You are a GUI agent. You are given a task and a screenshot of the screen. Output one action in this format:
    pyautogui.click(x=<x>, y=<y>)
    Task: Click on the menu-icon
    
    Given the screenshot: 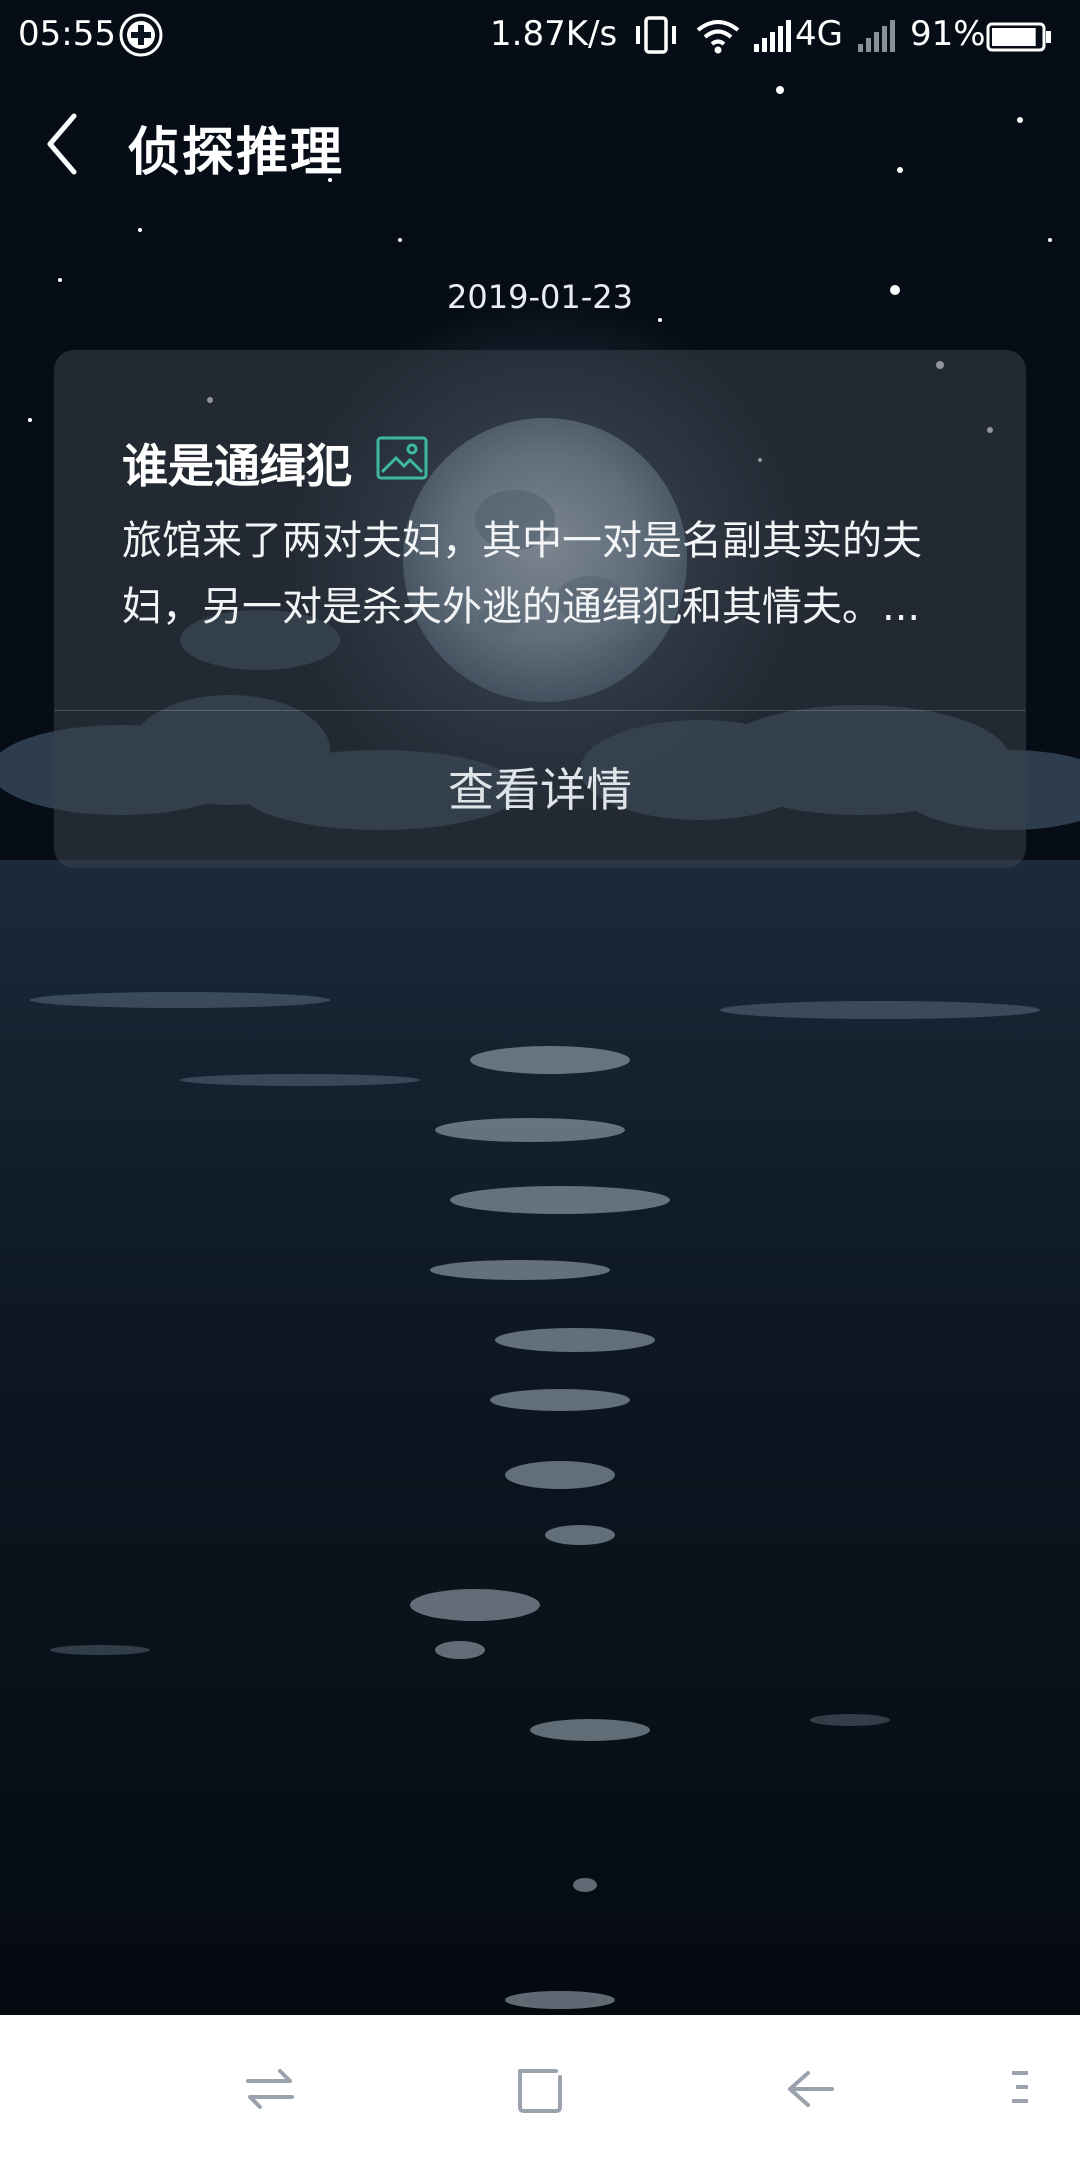 What is the action you would take?
    pyautogui.click(x=1020, y=2089)
    